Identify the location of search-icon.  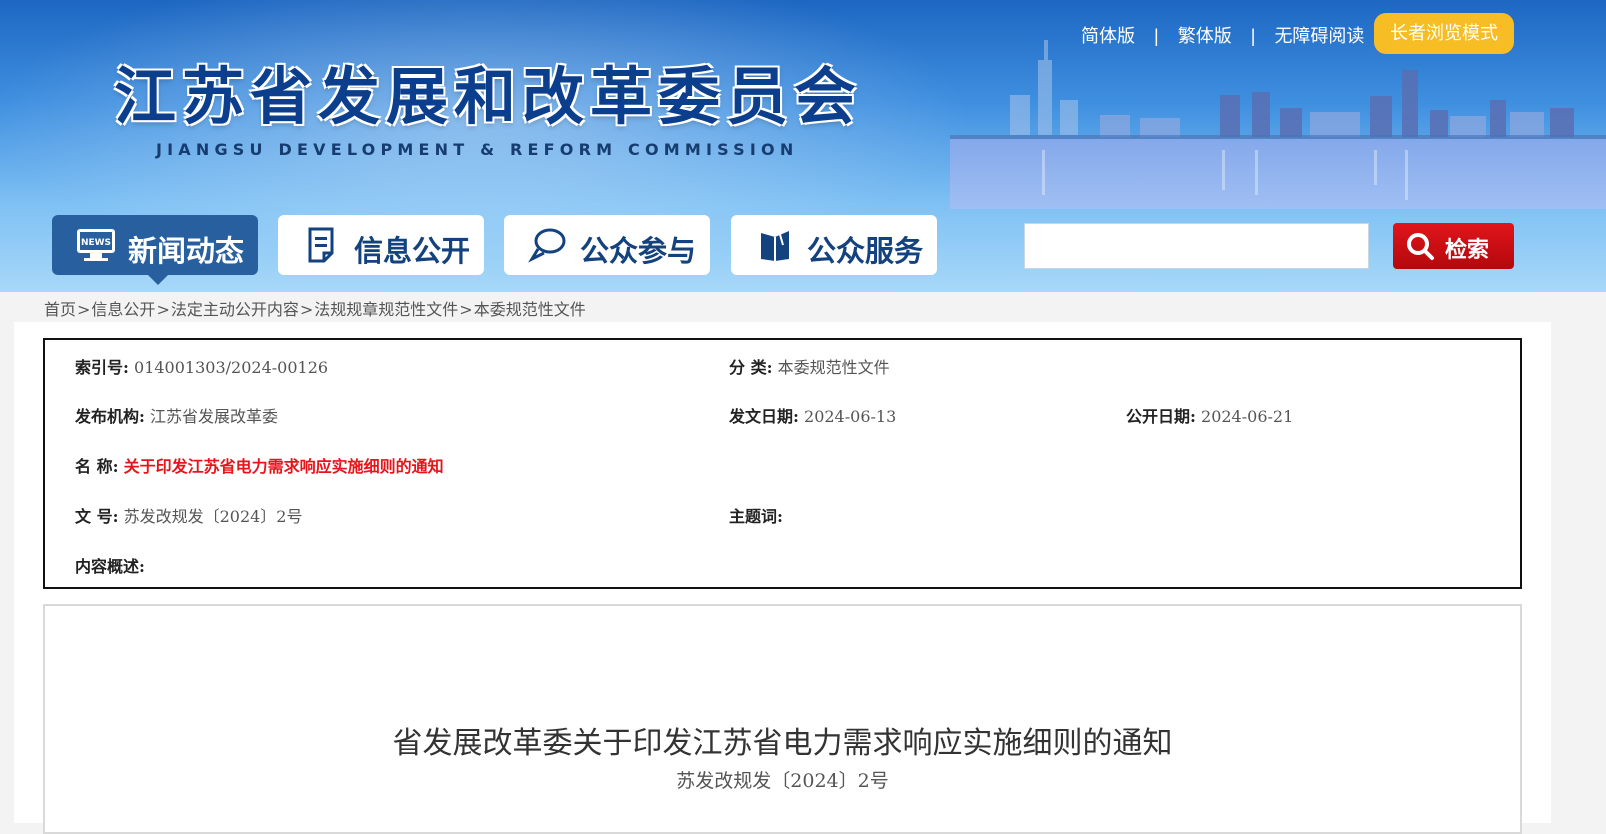
(1420, 246).